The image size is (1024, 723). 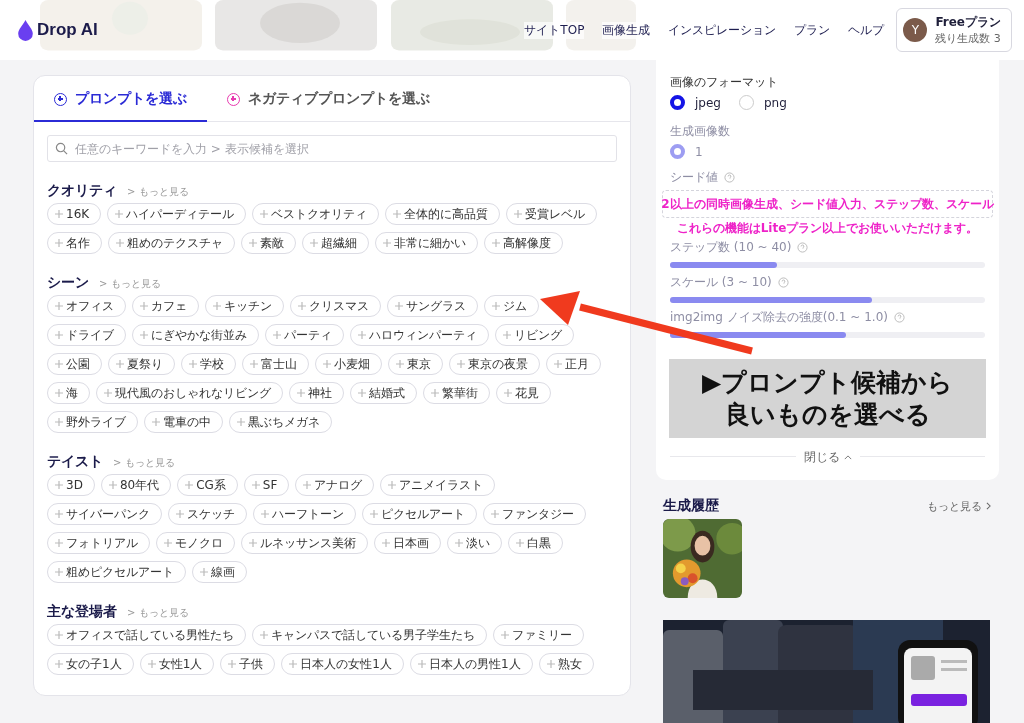 I want to click on prompt-tag: 子供, so click(x=248, y=664).